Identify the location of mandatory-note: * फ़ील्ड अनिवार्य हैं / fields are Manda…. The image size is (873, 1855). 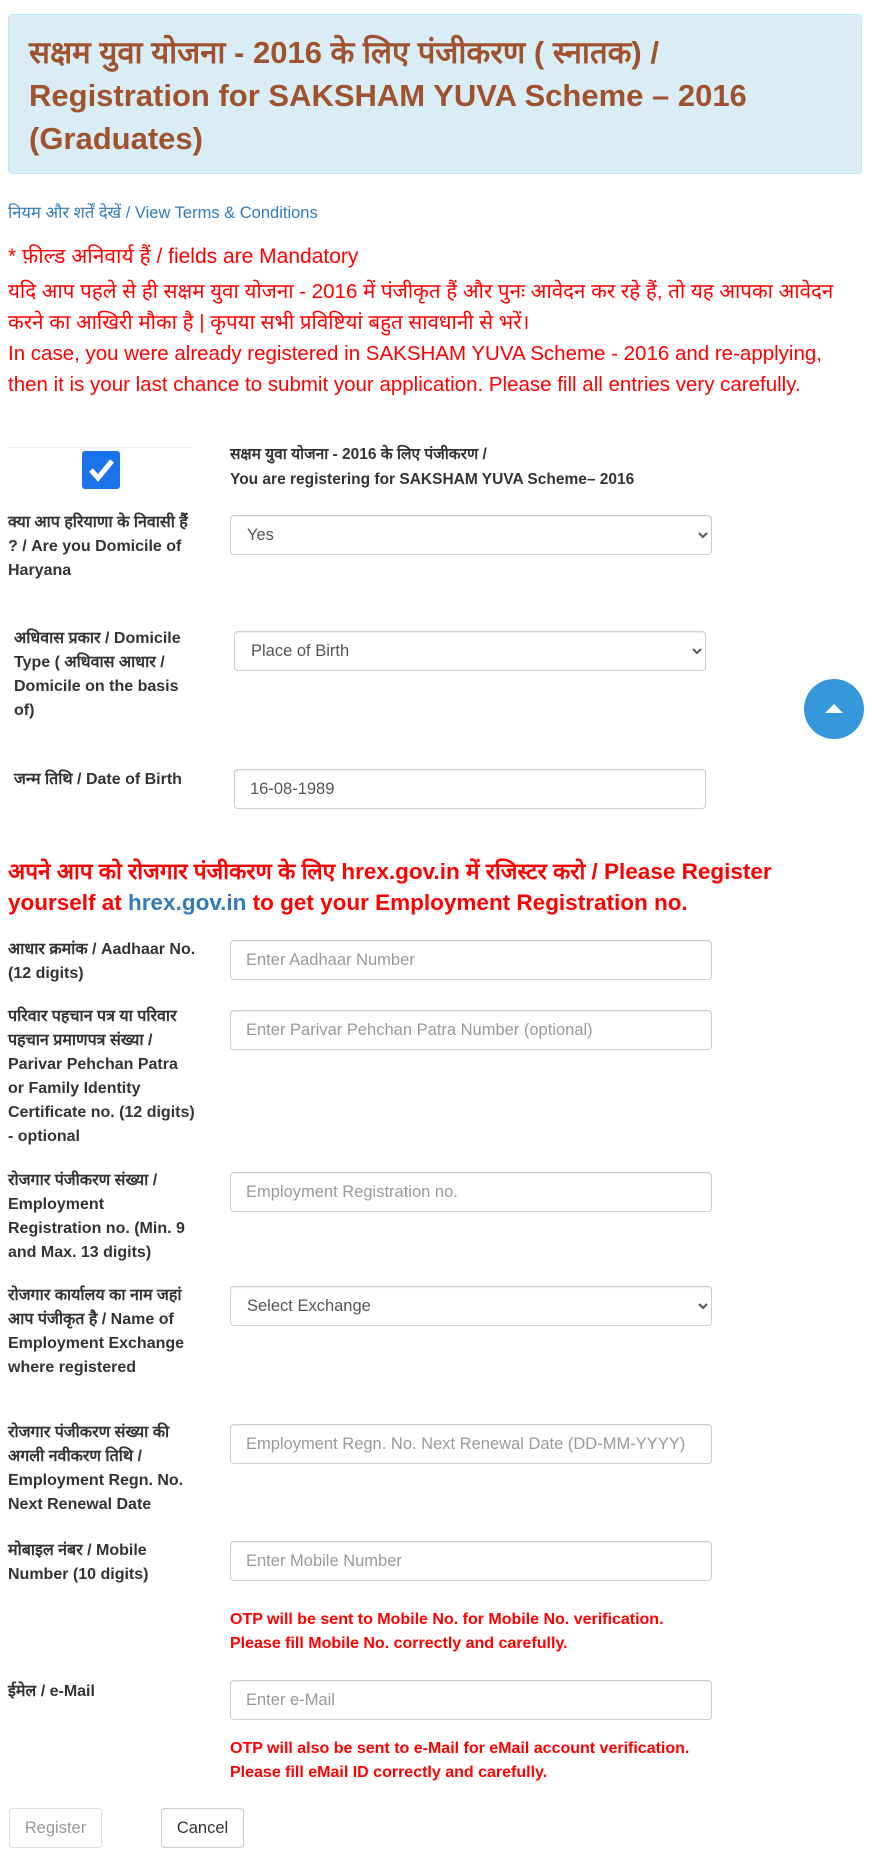
(183, 256).